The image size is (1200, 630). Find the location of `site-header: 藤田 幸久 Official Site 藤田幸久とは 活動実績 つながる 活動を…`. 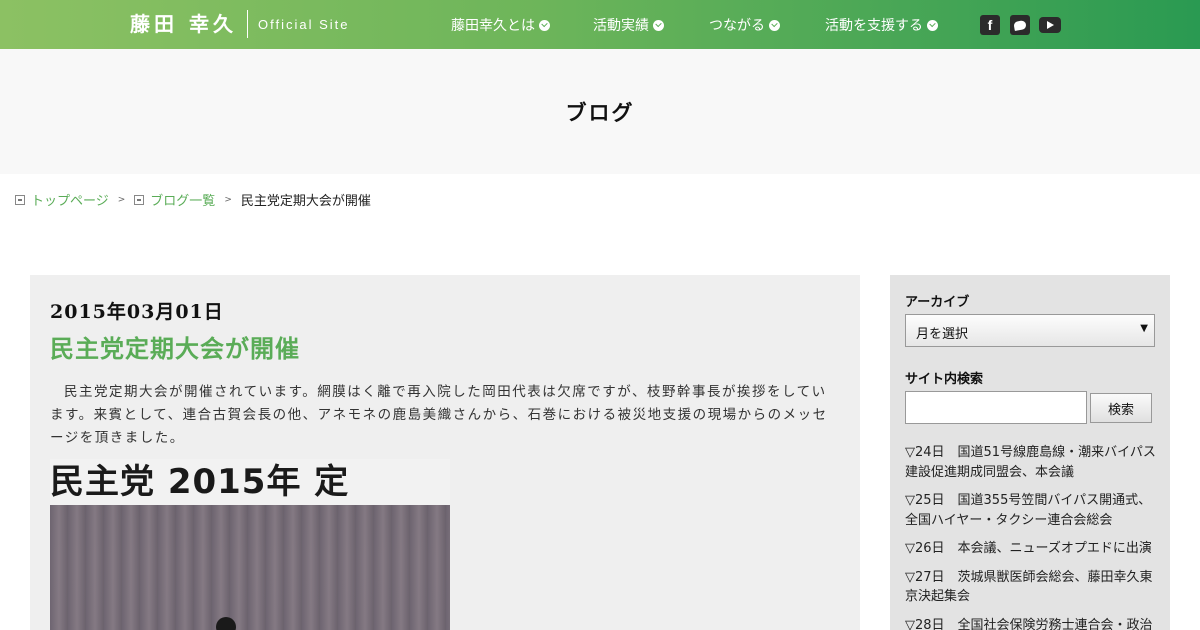

site-header: 藤田 幸久 Official Site 藤田幸久とは 活動実績 つながる 活動を… is located at coordinates (600, 24).